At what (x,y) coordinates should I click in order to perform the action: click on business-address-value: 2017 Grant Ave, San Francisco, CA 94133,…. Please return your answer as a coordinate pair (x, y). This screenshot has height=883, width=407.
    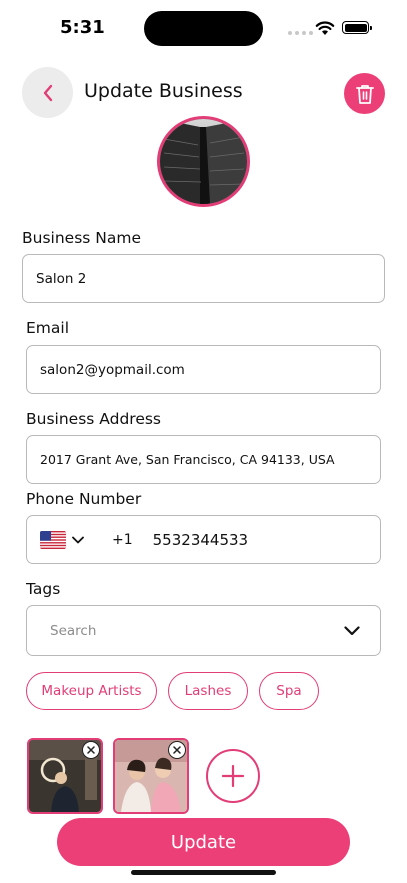
    Looking at the image, I should click on (187, 459).